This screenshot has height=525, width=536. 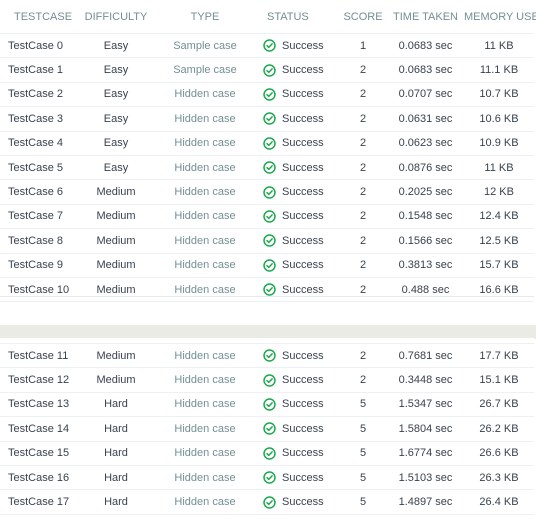 I want to click on memory-used: 26.3 KB, so click(x=499, y=477).